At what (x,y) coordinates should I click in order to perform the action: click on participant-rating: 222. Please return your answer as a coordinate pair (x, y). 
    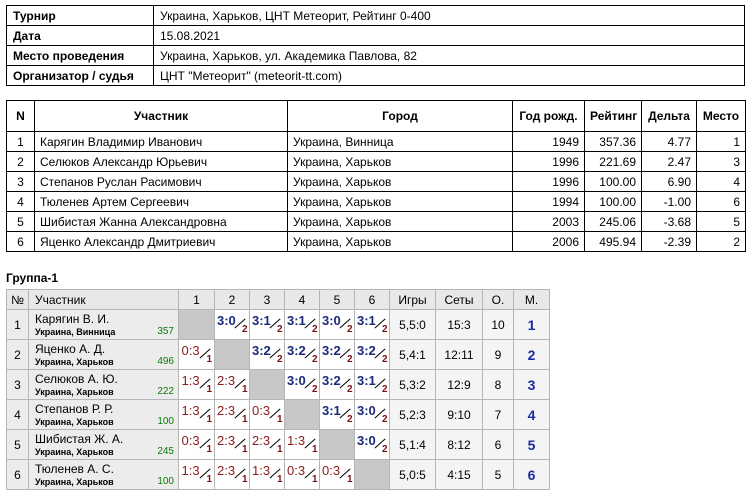
    Looking at the image, I should click on (165, 391).